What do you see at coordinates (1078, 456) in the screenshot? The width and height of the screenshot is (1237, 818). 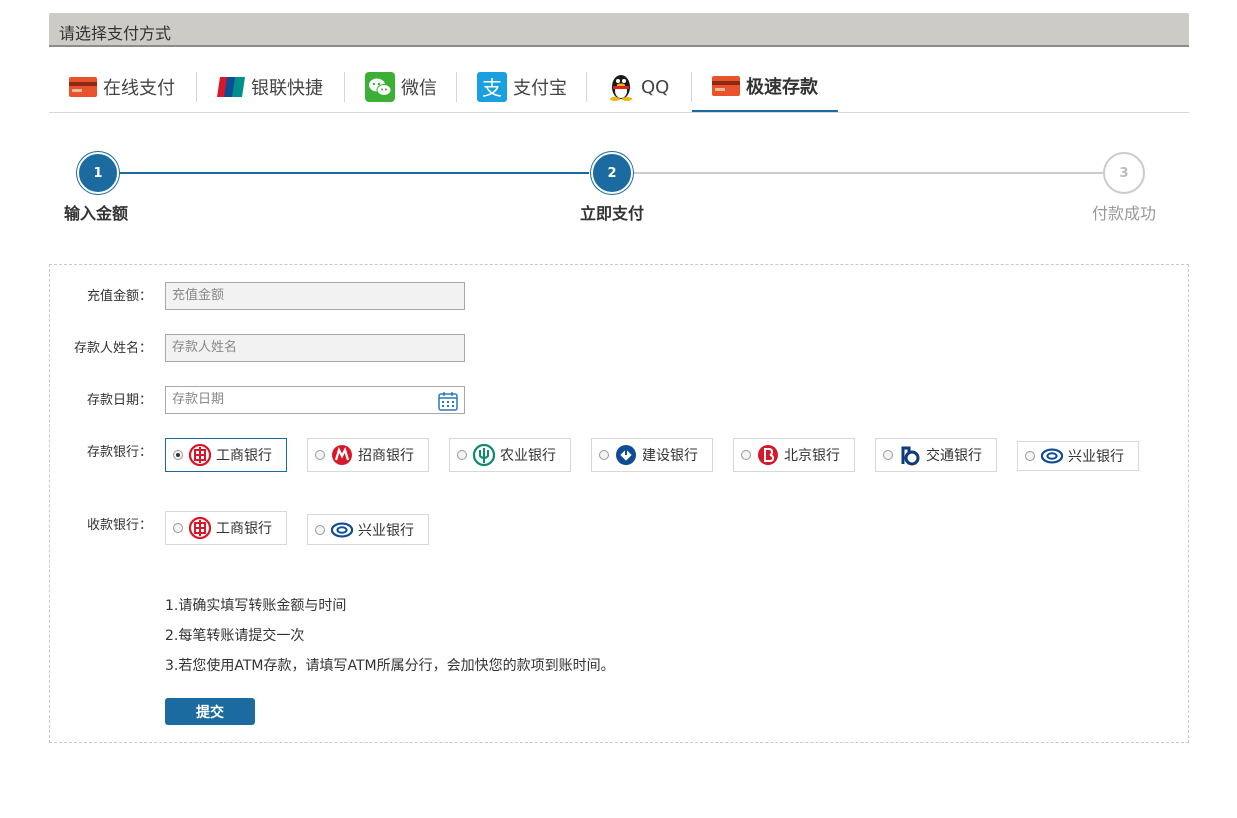 I see `deposit-bank-cib: 兴业银行` at bounding box center [1078, 456].